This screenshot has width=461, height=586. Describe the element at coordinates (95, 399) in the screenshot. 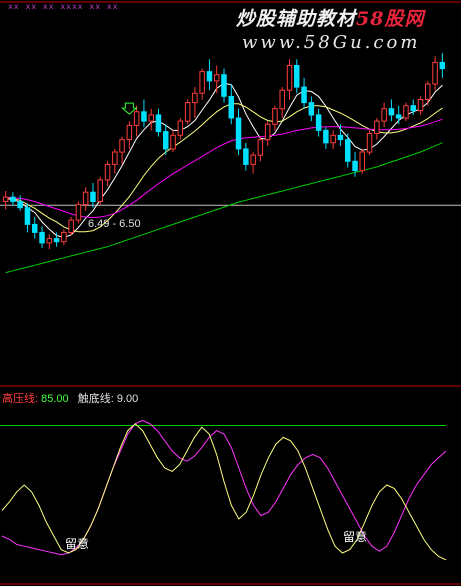

I see `lower-line-label: 触底线:` at that location.